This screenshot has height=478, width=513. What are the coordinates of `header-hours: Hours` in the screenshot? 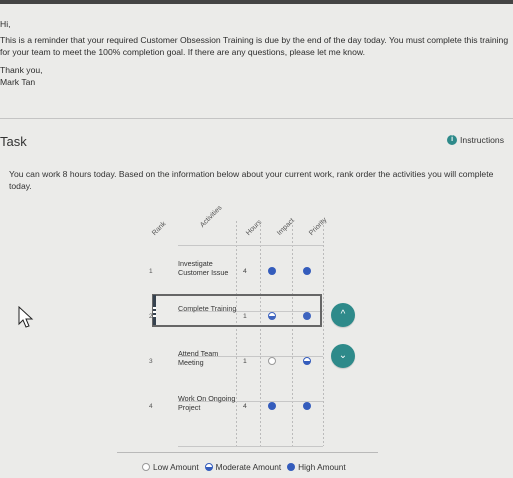 It's located at (254, 227).